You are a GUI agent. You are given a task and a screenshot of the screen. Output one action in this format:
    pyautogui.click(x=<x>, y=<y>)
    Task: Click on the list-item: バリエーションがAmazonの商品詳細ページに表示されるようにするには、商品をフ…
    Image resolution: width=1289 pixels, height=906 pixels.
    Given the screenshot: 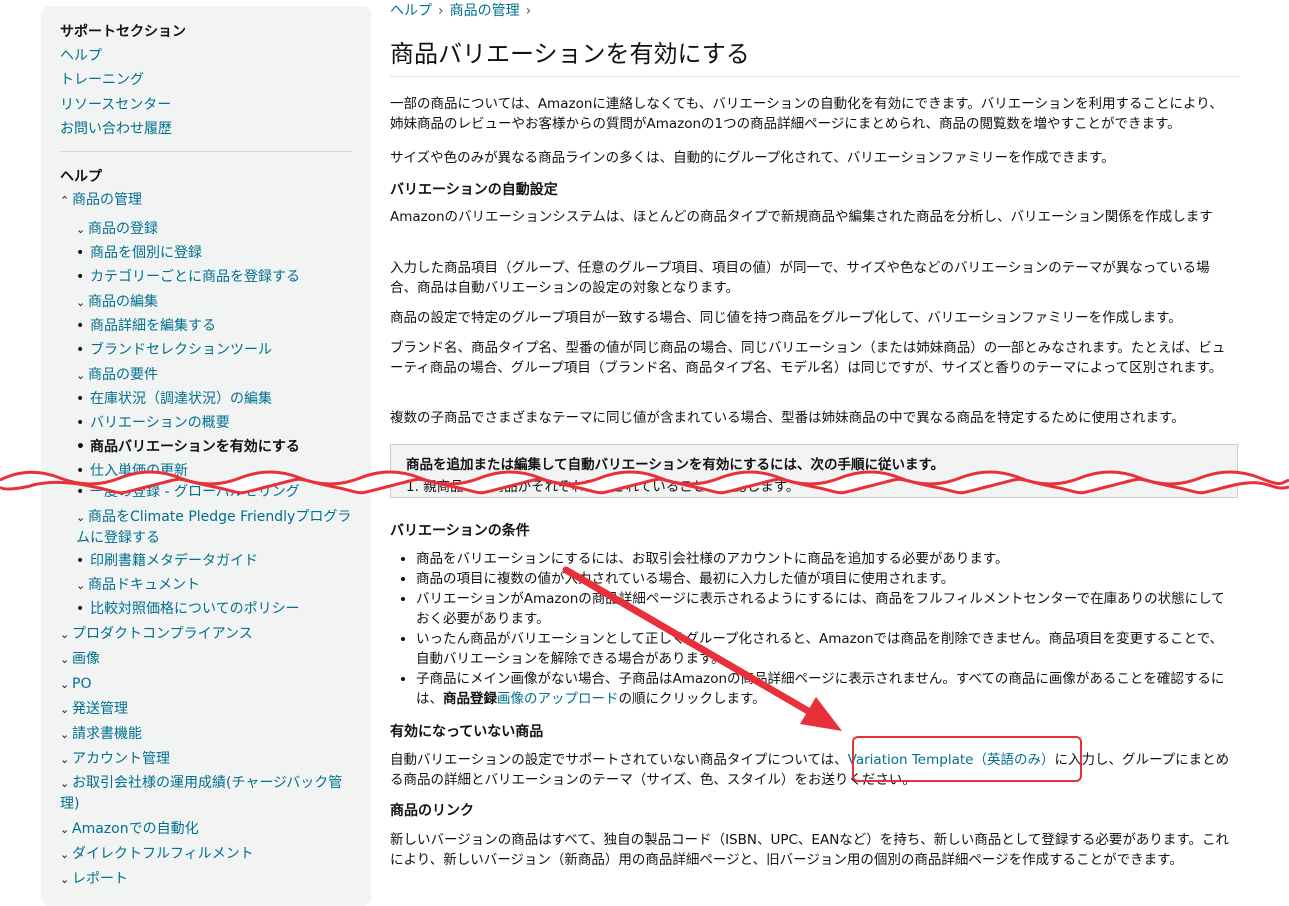 What is the action you would take?
    pyautogui.click(x=826, y=609)
    